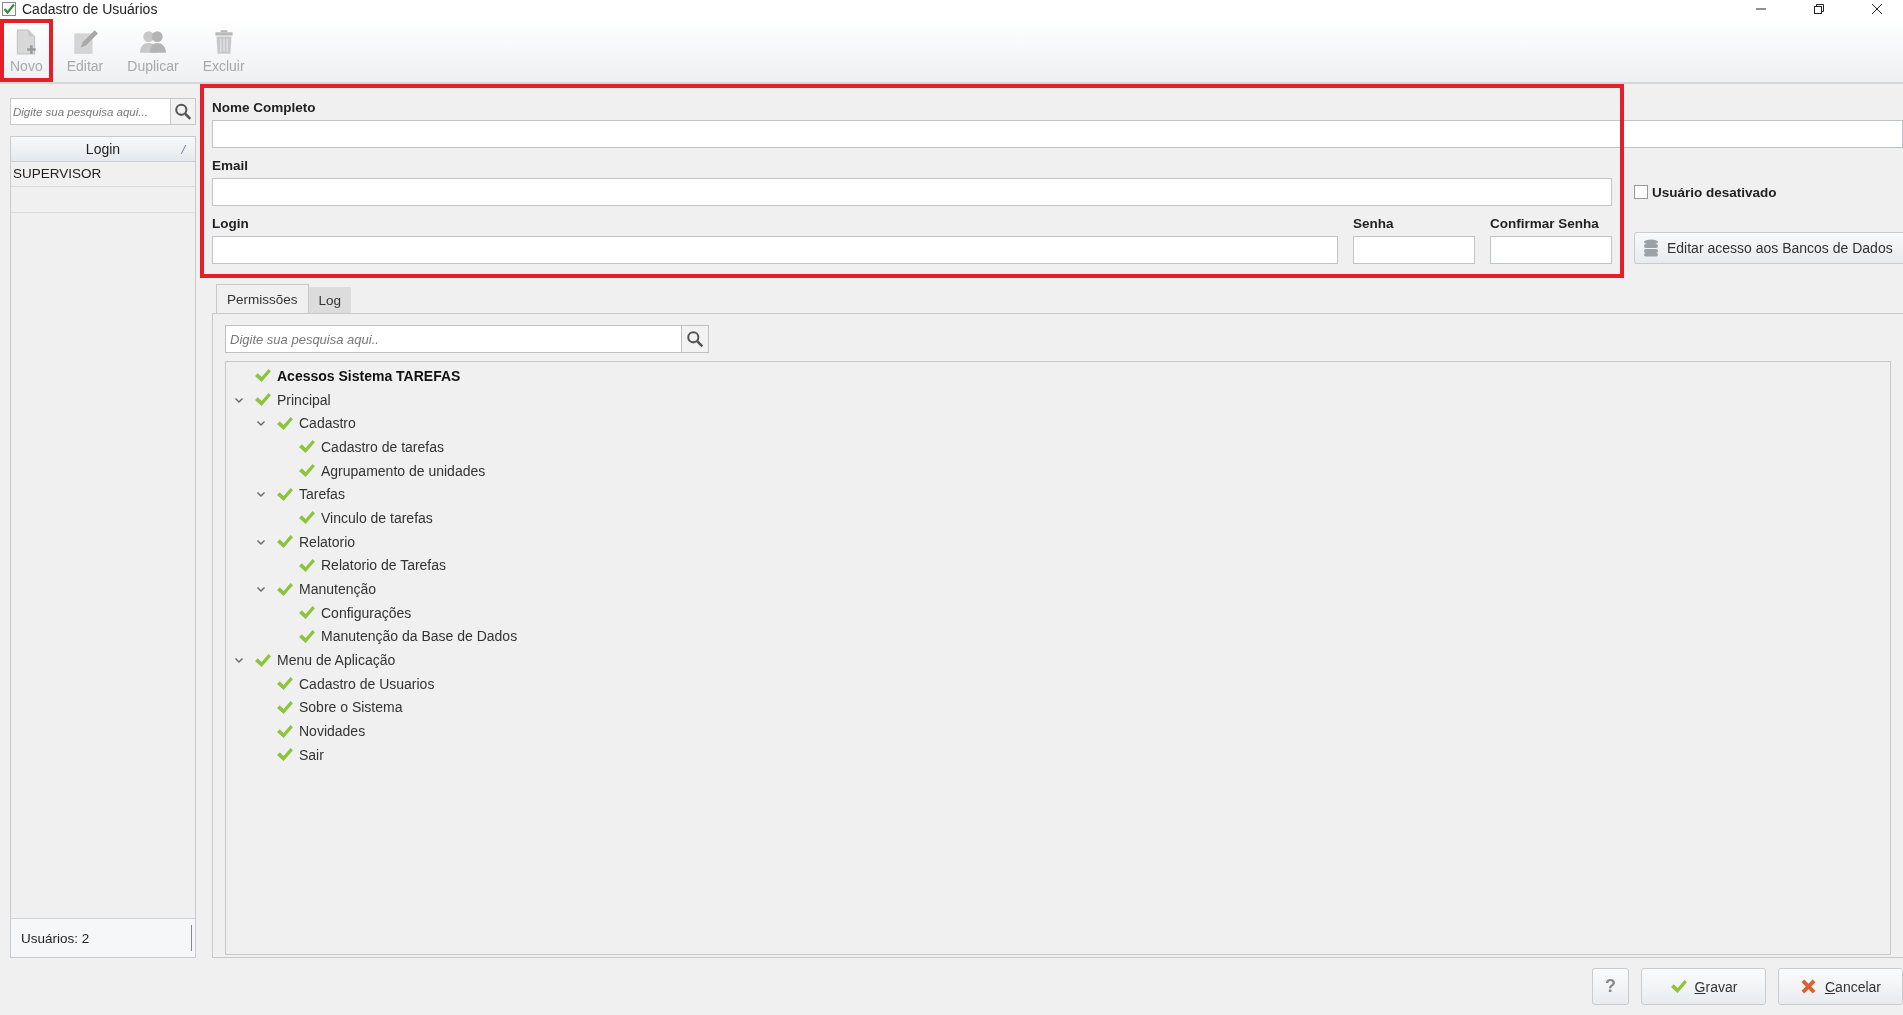 This screenshot has height=1015, width=1903. Describe the element at coordinates (1703, 986) in the screenshot. I see `save-button: Gravar` at that location.